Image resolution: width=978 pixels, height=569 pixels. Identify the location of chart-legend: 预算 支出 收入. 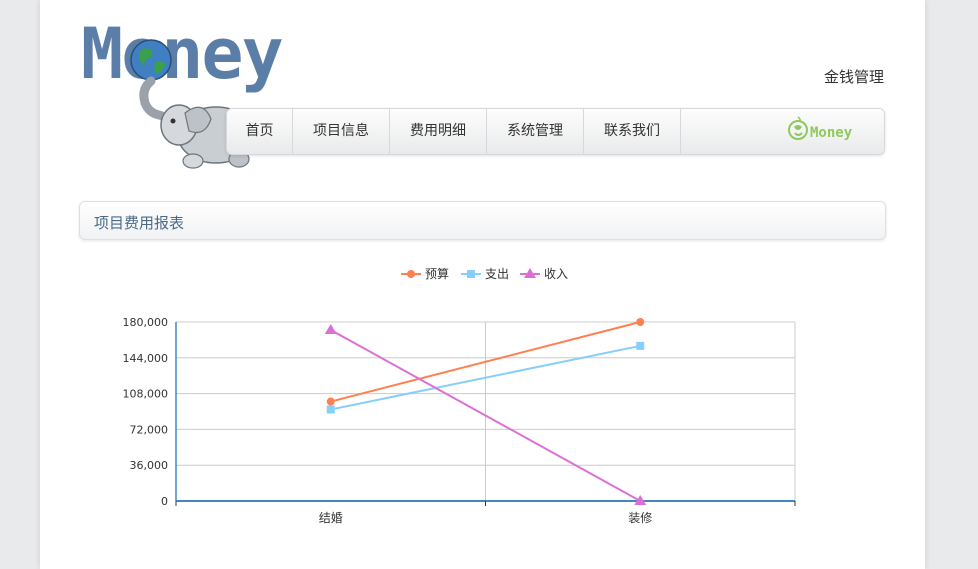
(484, 273).